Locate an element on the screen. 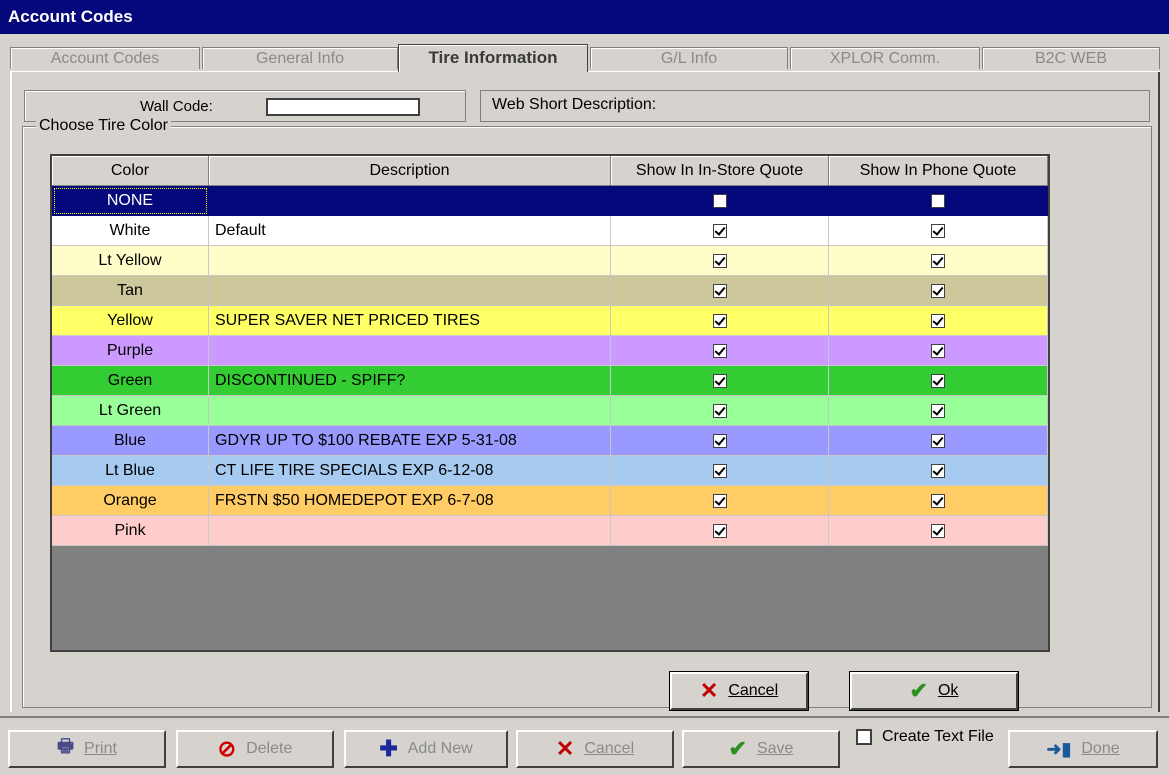 The height and width of the screenshot is (775, 1169). table-row: White Default is located at coordinates (550, 231).